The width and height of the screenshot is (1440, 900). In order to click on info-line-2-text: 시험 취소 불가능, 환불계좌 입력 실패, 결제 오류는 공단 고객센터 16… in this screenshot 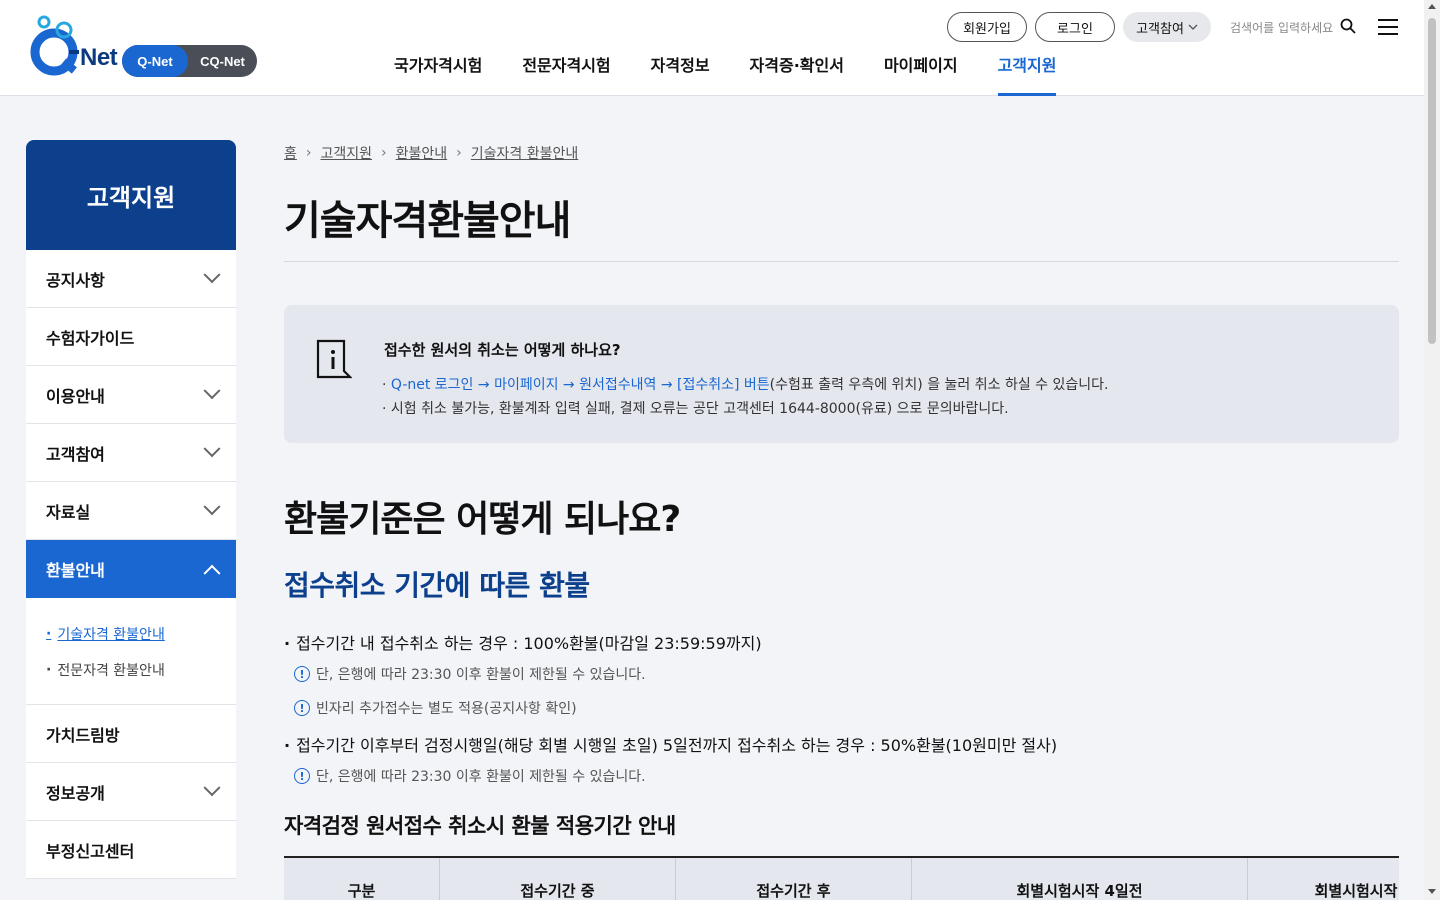, I will do `click(699, 409)`.